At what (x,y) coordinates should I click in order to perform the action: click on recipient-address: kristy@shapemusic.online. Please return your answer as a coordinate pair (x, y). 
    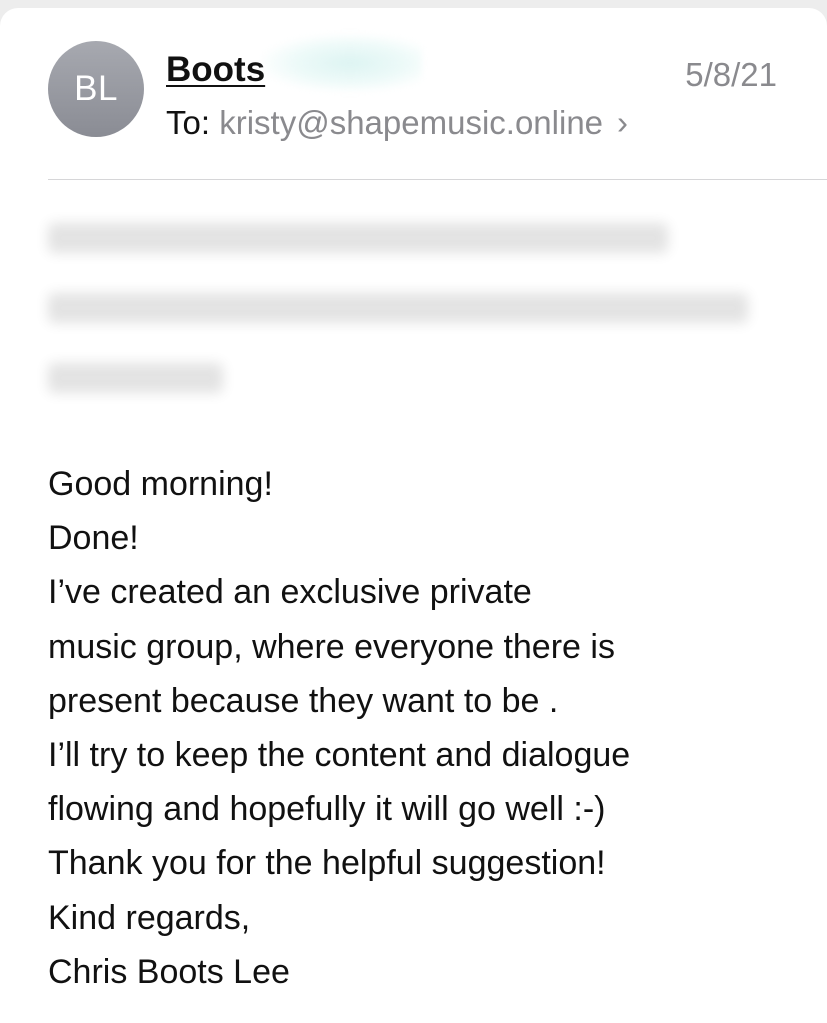
    Looking at the image, I should click on (411, 122).